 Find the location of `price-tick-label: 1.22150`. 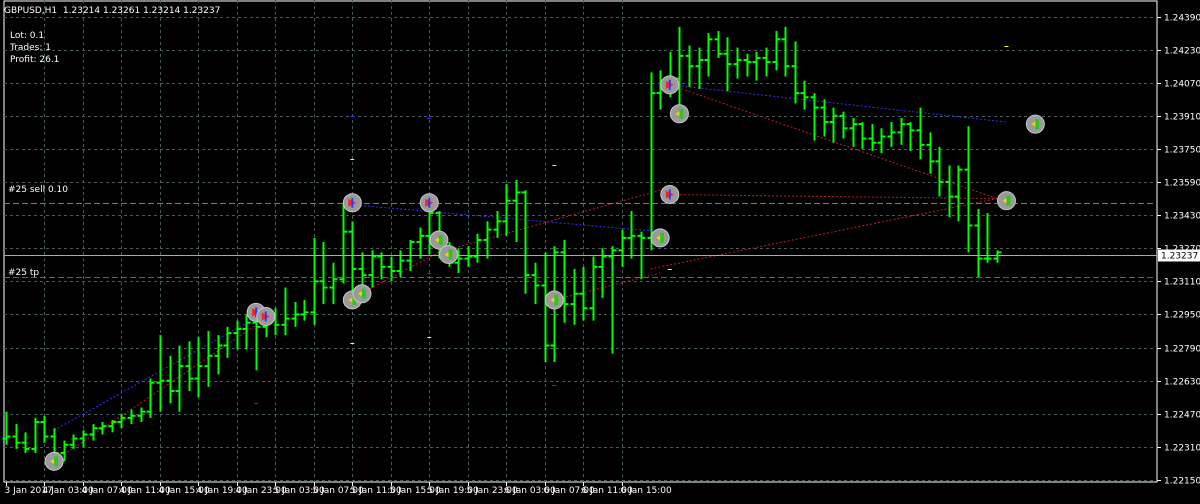

price-tick-label: 1.22150 is located at coordinates (1182, 482).